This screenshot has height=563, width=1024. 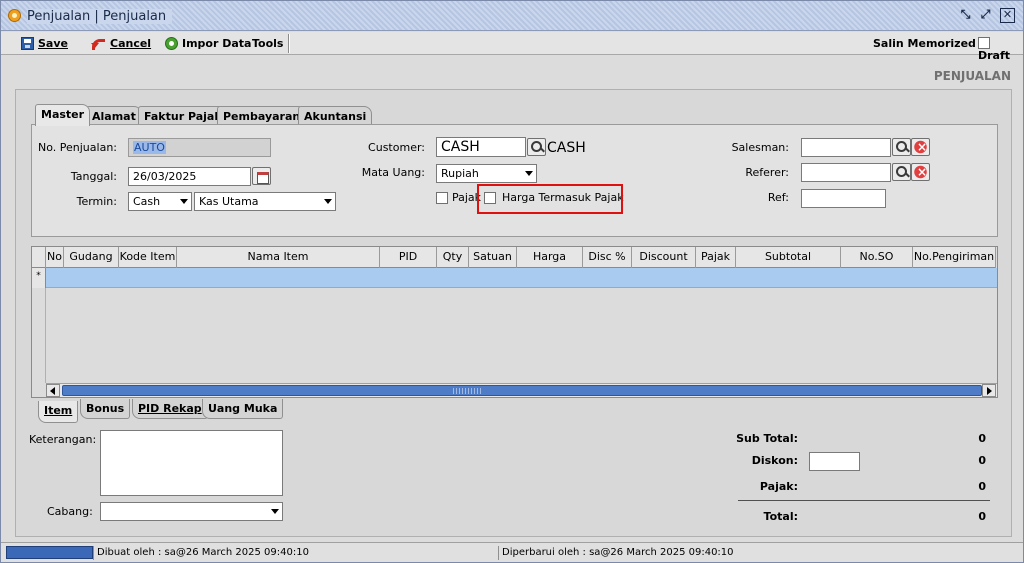 What do you see at coordinates (183, 116) in the screenshot?
I see `tab-faktur-pajak: Faktur Pajak` at bounding box center [183, 116].